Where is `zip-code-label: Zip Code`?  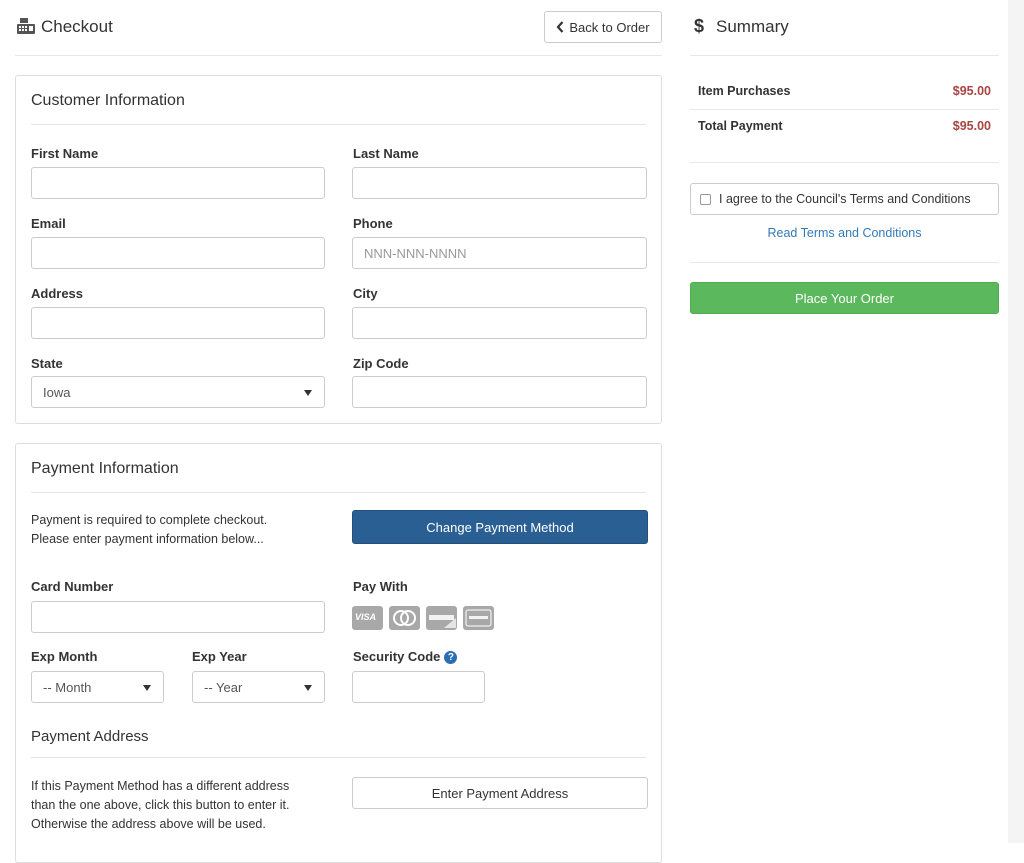 zip-code-label: Zip Code is located at coordinates (381, 363).